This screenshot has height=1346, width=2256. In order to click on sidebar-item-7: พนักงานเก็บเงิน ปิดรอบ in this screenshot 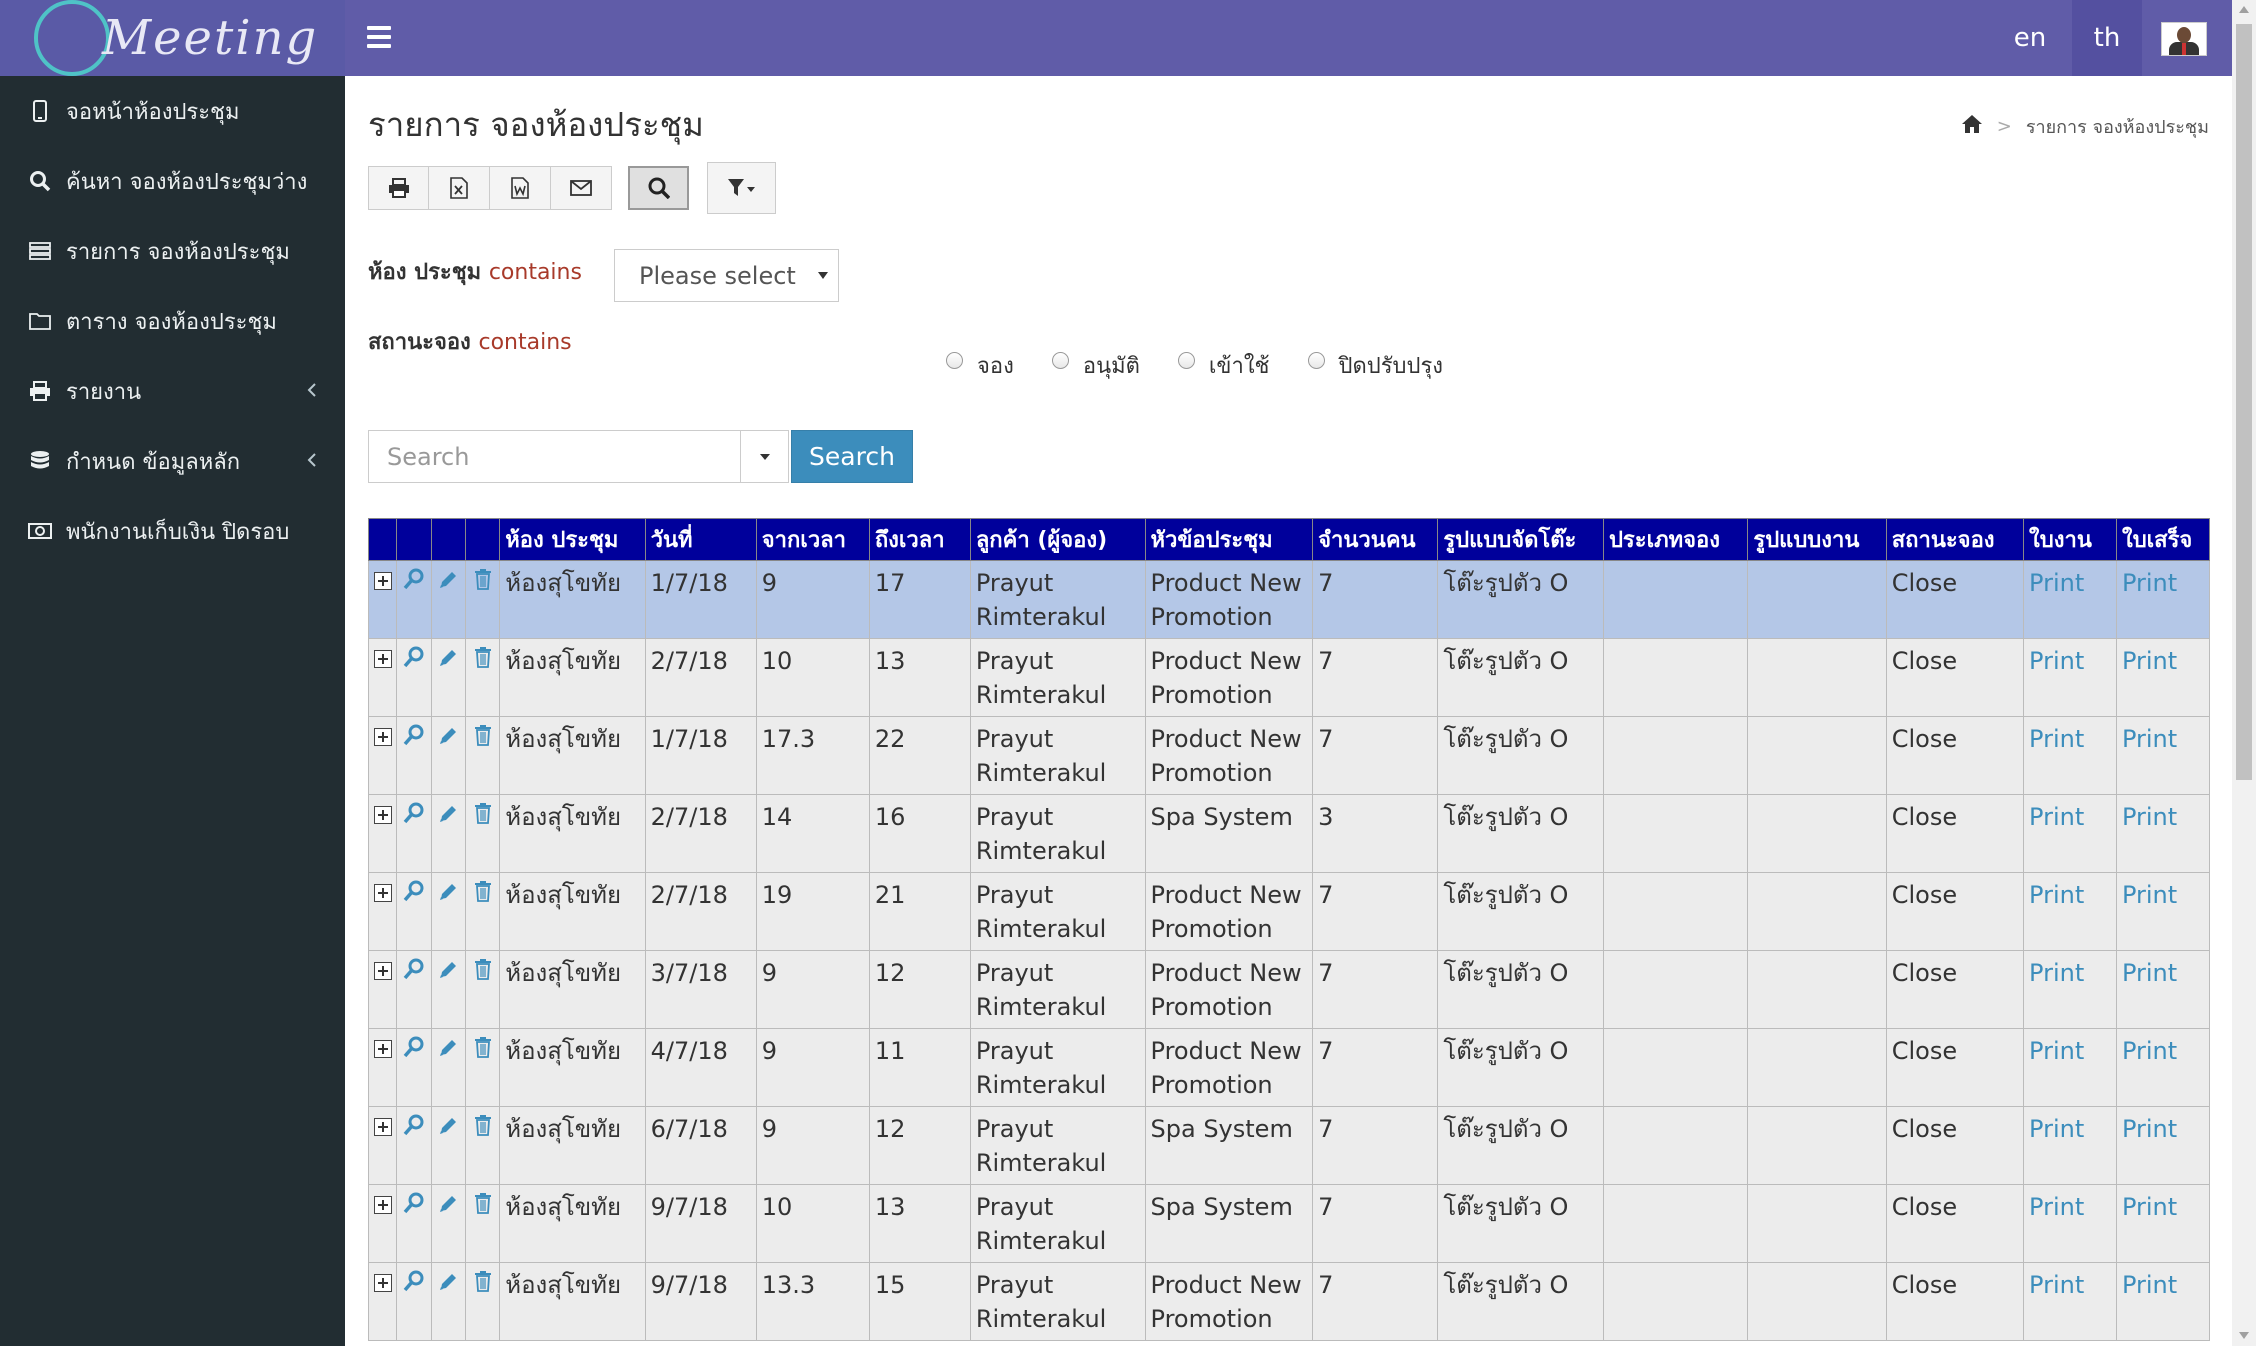, I will do `click(172, 531)`.